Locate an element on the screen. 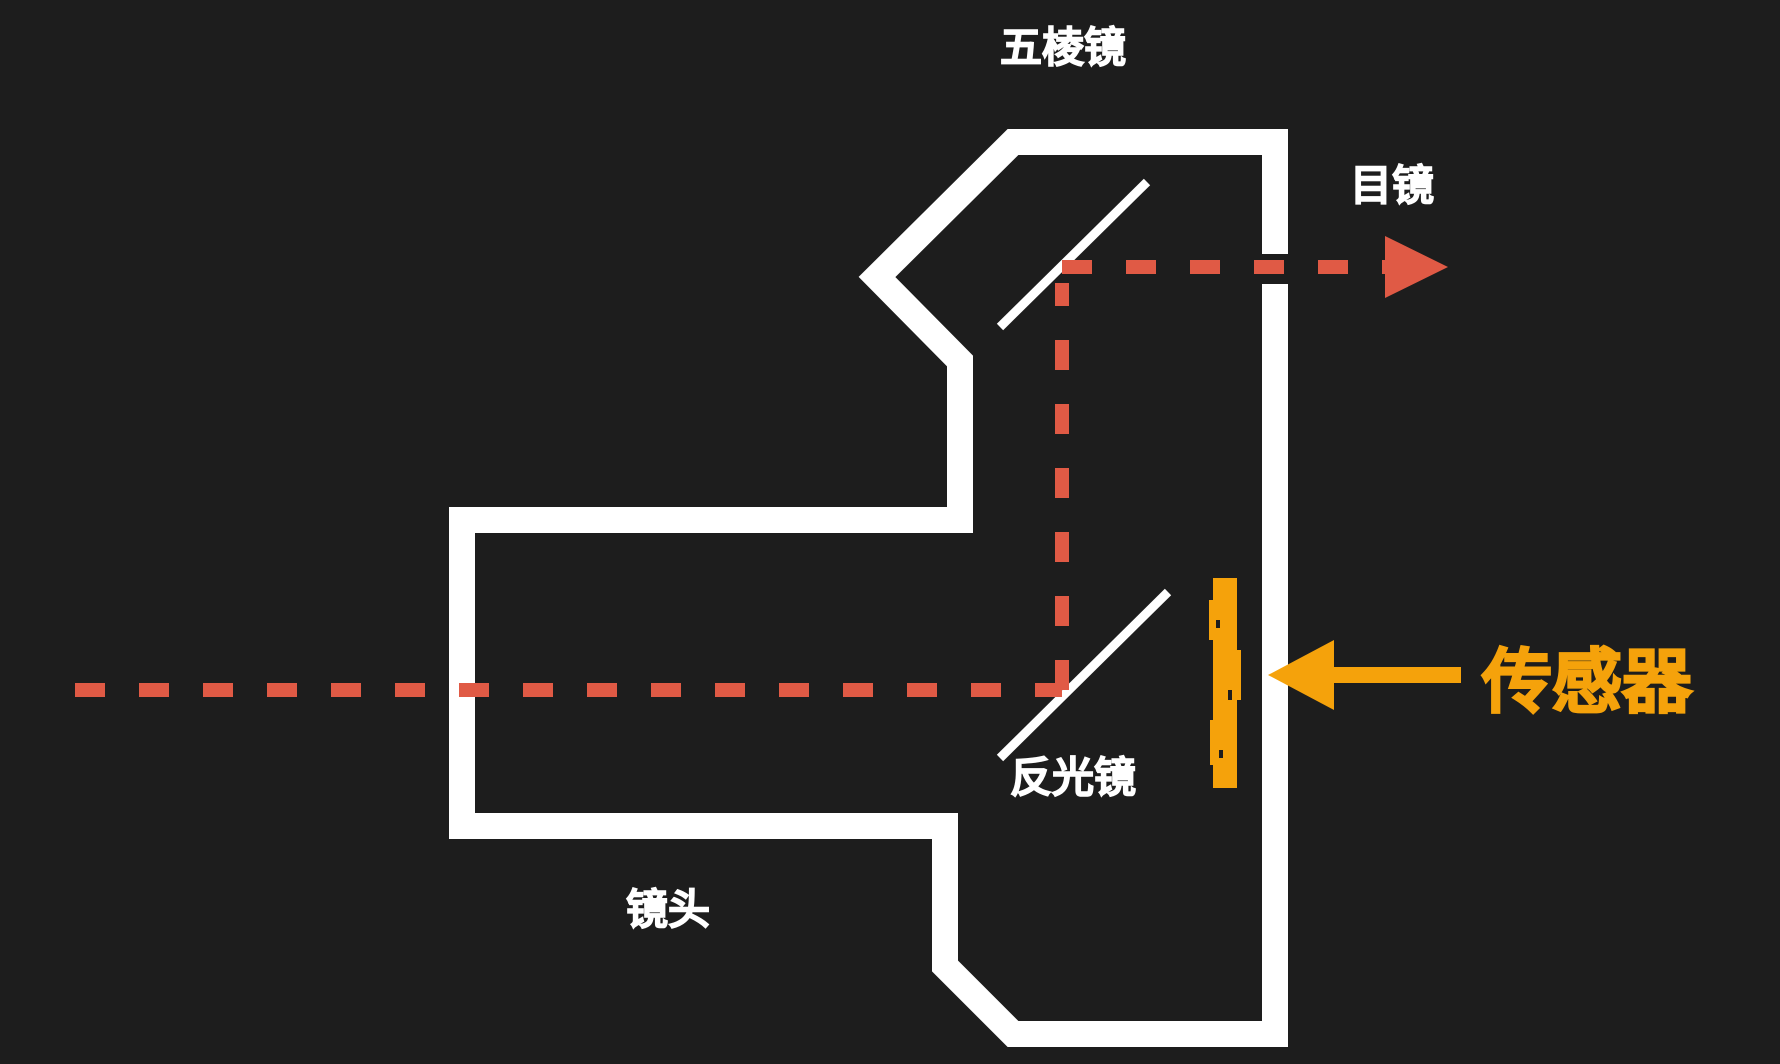 The height and width of the screenshot is (1064, 1780). eyepiece-label: 目镜 is located at coordinates (1392, 185).